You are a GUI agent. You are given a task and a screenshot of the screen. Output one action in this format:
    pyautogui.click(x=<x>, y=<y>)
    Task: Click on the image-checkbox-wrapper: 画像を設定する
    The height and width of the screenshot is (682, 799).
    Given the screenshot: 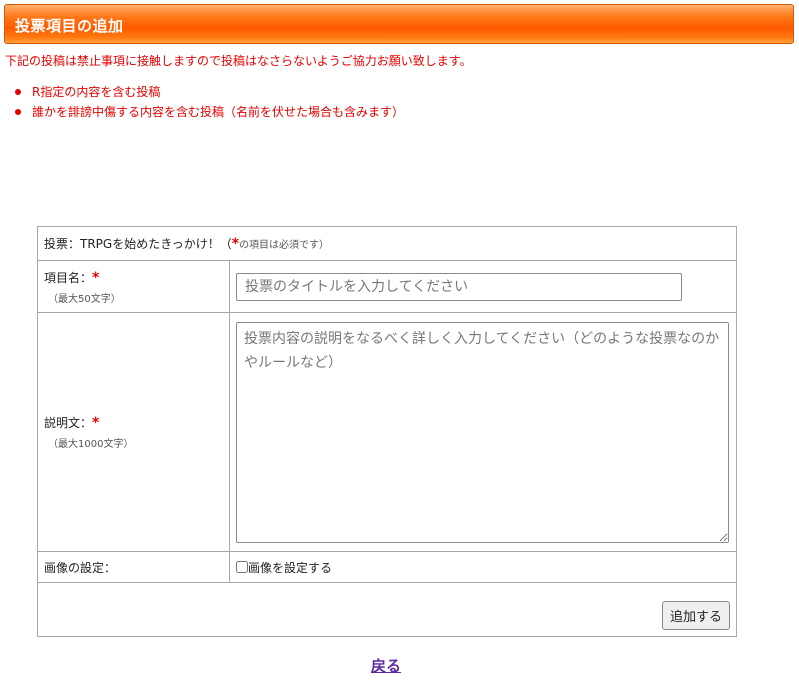 What is the action you would take?
    pyautogui.click(x=284, y=567)
    